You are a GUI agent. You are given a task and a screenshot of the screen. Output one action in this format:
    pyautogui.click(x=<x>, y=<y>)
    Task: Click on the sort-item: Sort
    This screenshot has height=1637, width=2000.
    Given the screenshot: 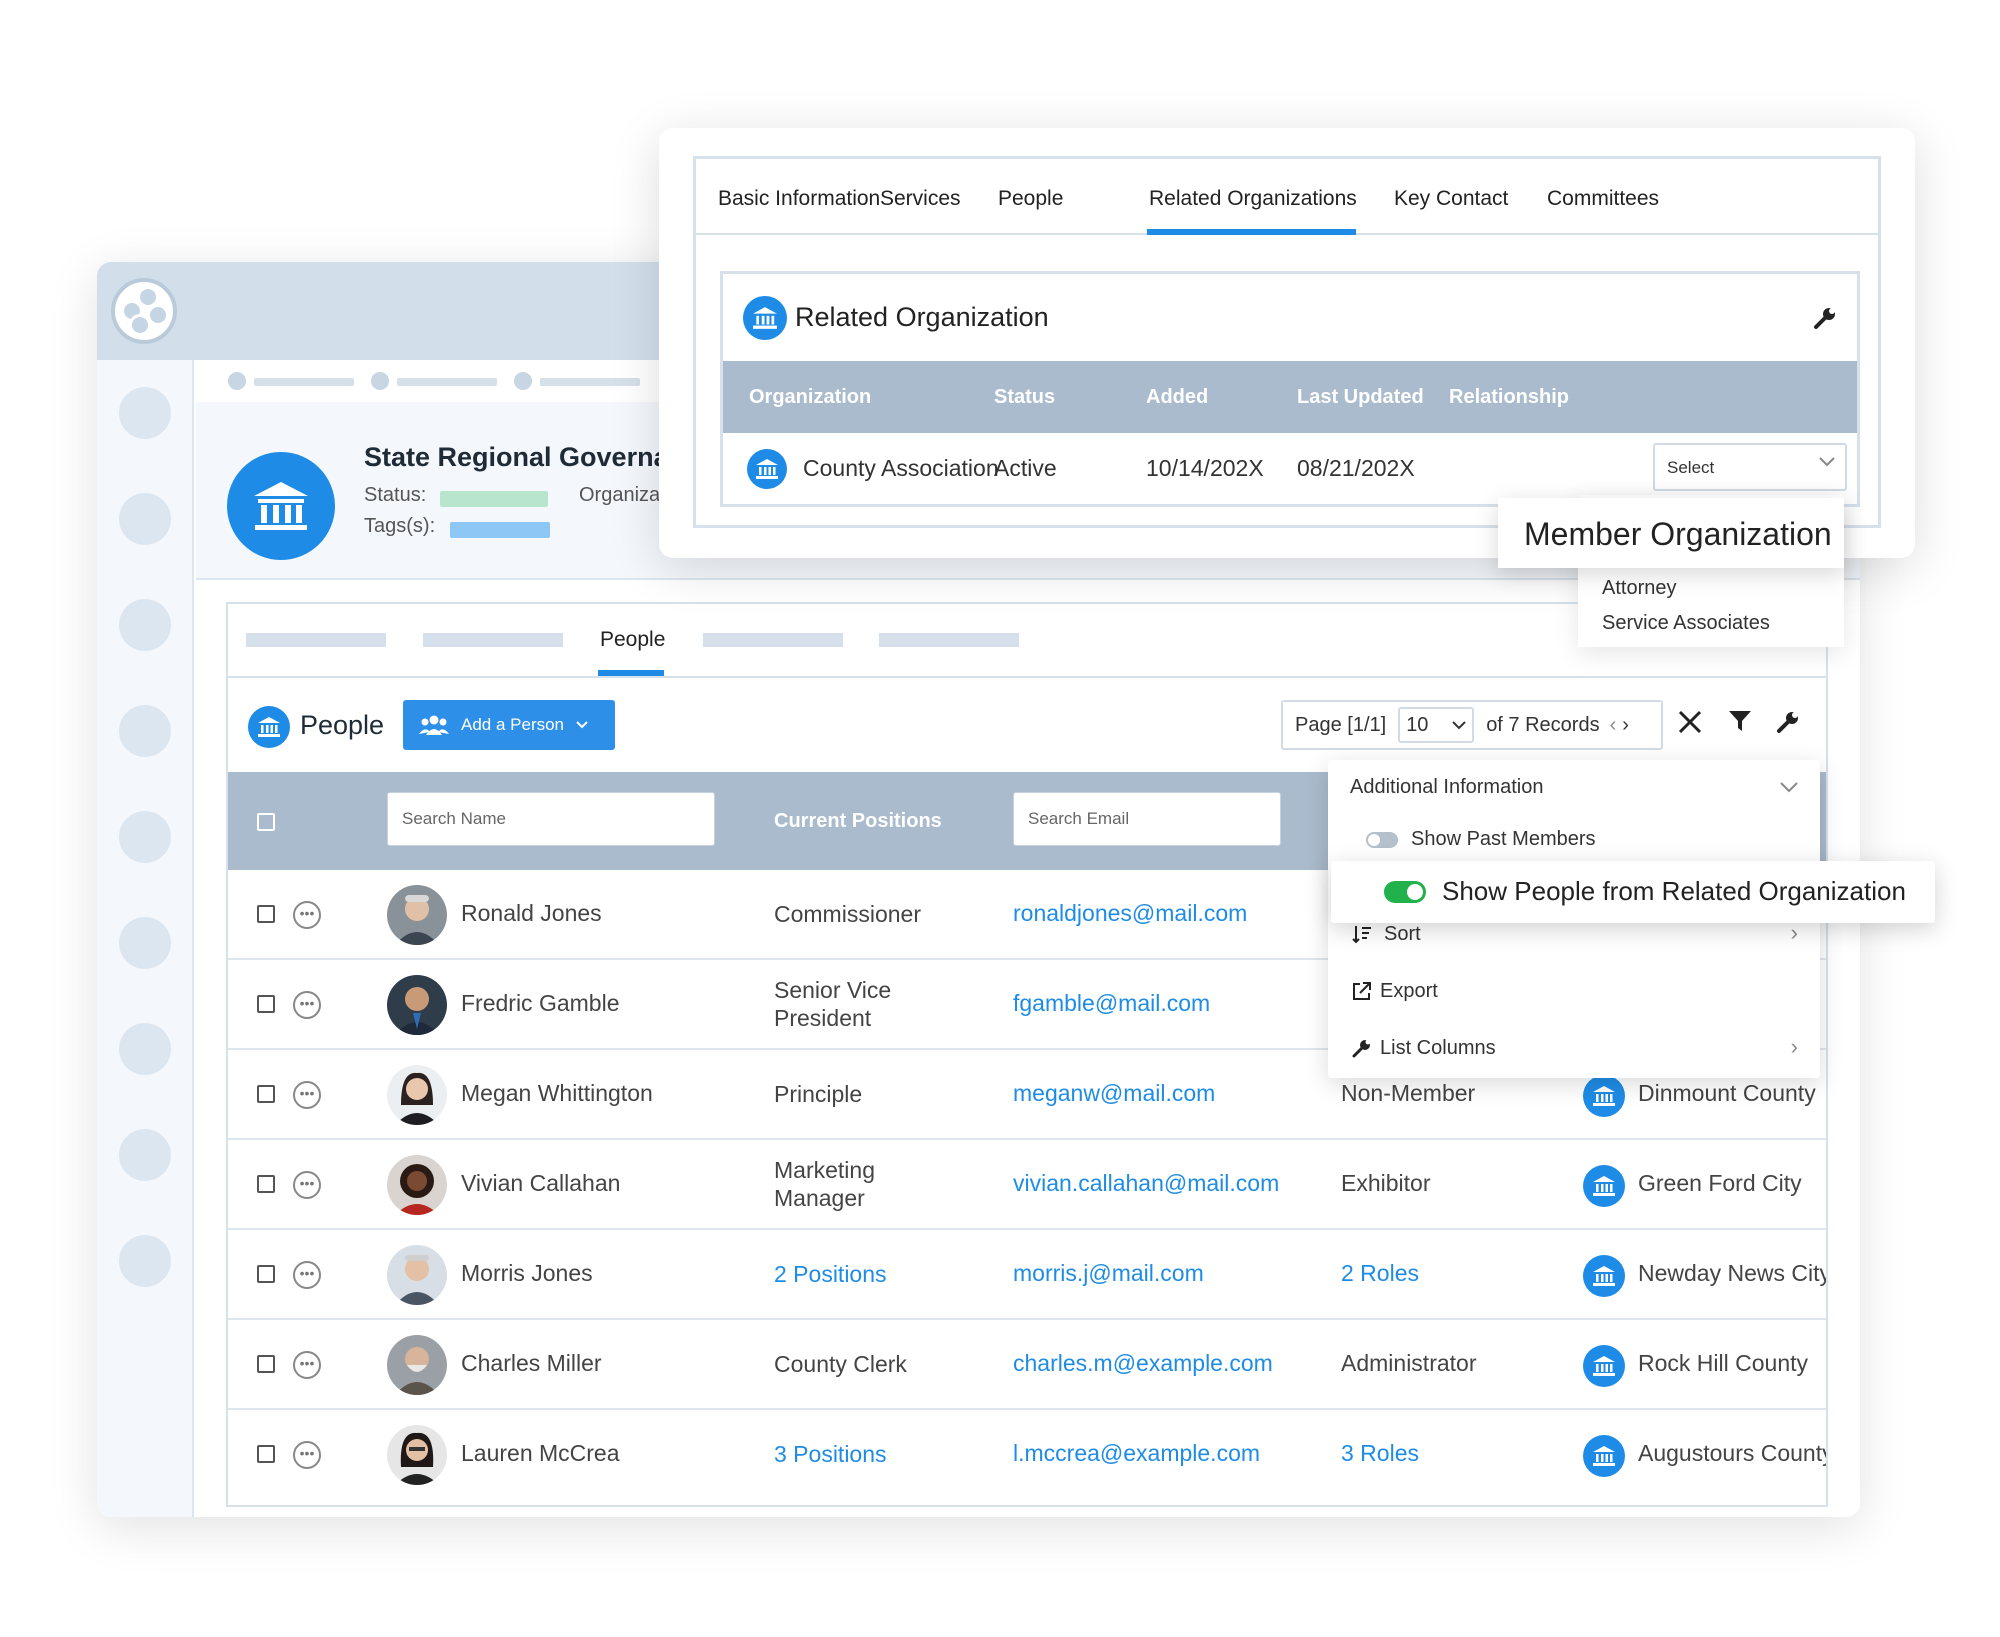 What is the action you would take?
    pyautogui.click(x=1402, y=934)
    